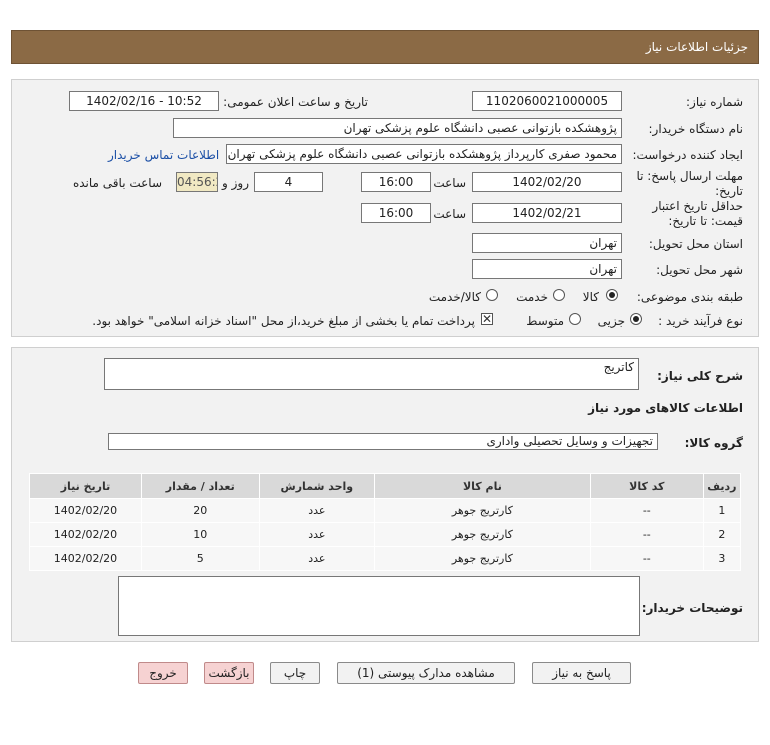 Image resolution: width=770 pixels, height=745 pixels. What do you see at coordinates (692, 608) in the screenshot?
I see `buyer-notes-label: توضیحات خریدار:` at bounding box center [692, 608].